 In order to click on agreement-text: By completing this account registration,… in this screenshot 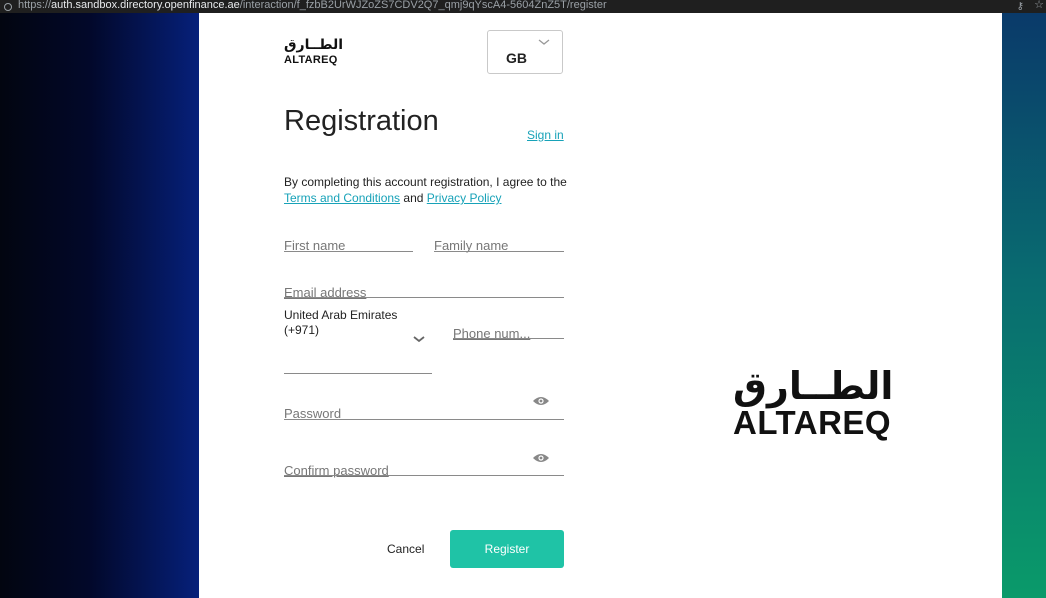, I will do `click(426, 190)`.